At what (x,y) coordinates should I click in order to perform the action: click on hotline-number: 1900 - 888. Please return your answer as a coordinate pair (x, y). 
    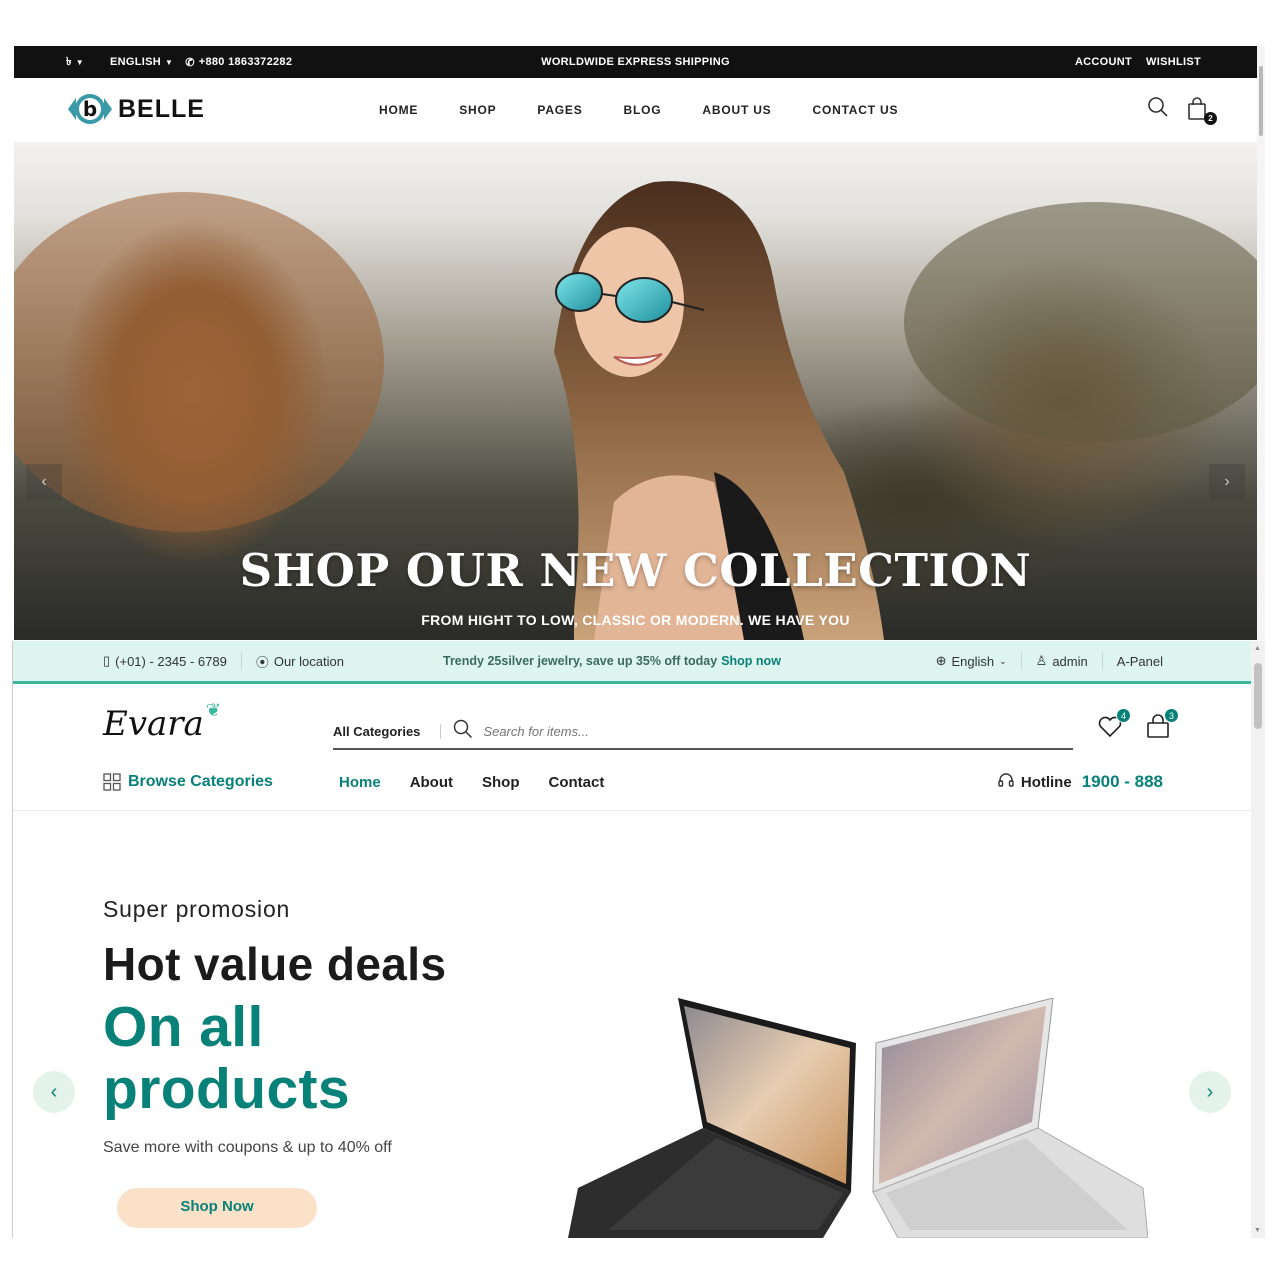
    Looking at the image, I should click on (1122, 781).